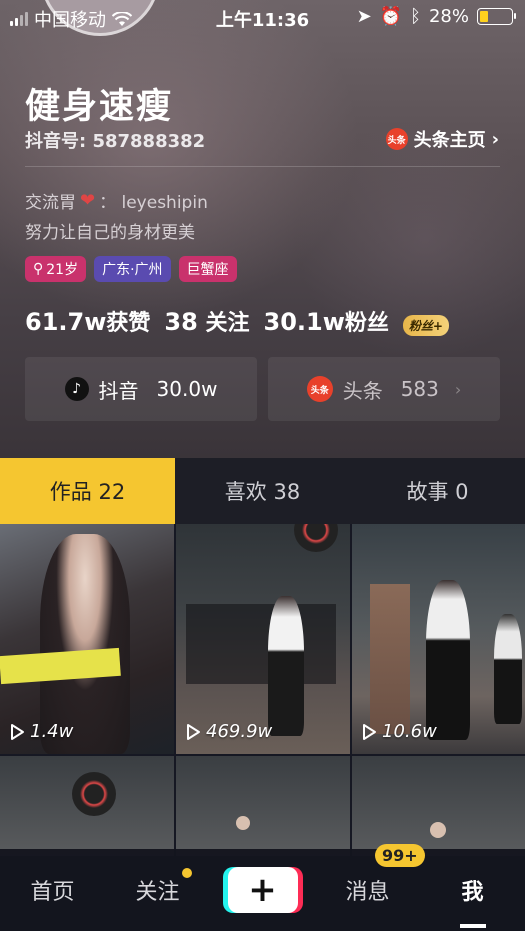 This screenshot has height=931, width=525. I want to click on video-thumbnail: 1.4w, so click(87, 639).